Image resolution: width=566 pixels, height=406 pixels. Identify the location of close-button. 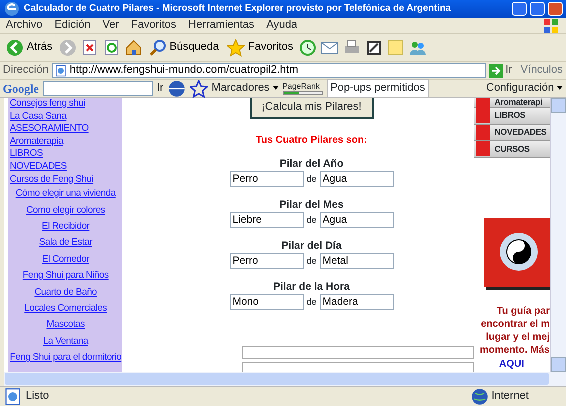
(555, 9).